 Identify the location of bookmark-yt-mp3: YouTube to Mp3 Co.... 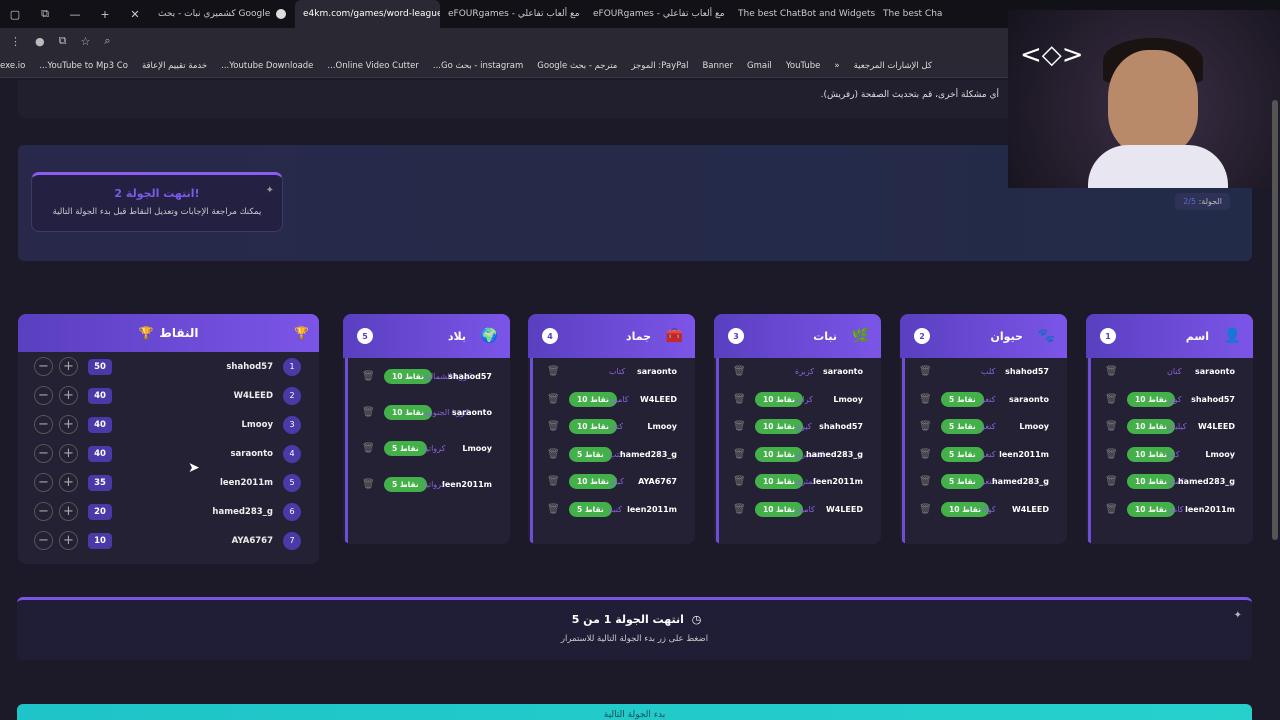
(83, 66).